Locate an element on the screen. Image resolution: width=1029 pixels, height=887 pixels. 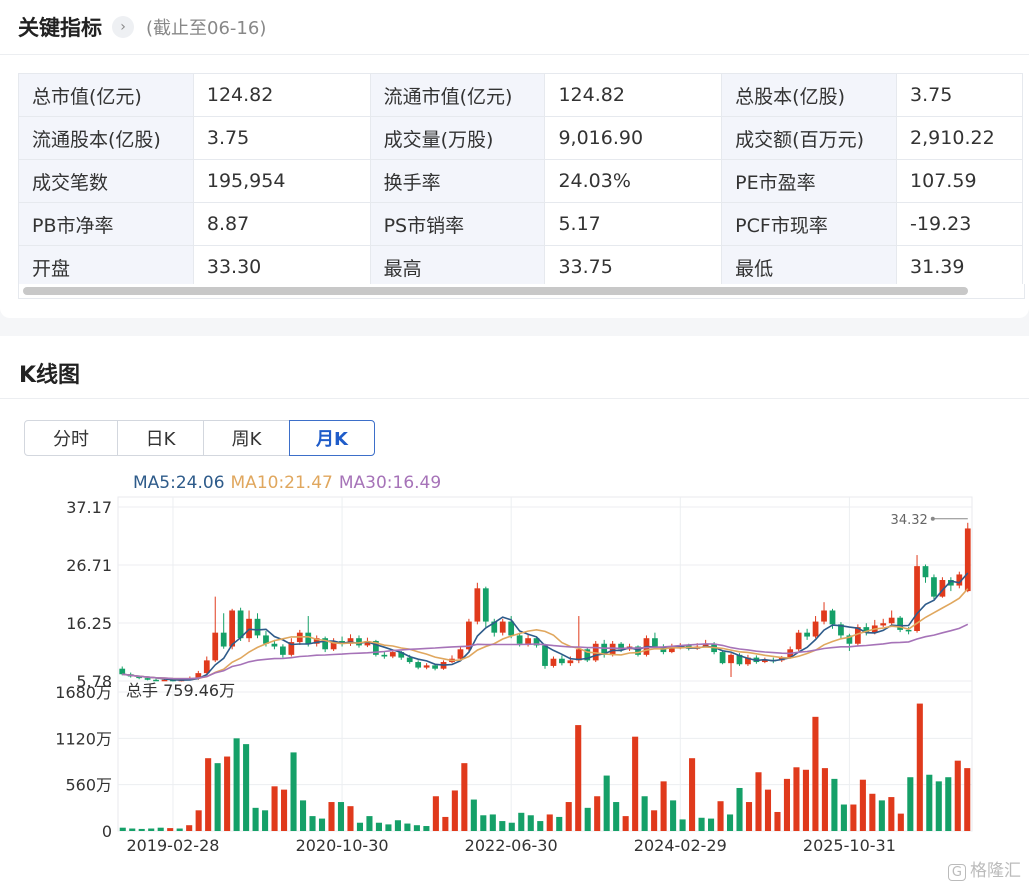
tab-monthly-k: 月K is located at coordinates (332, 438).